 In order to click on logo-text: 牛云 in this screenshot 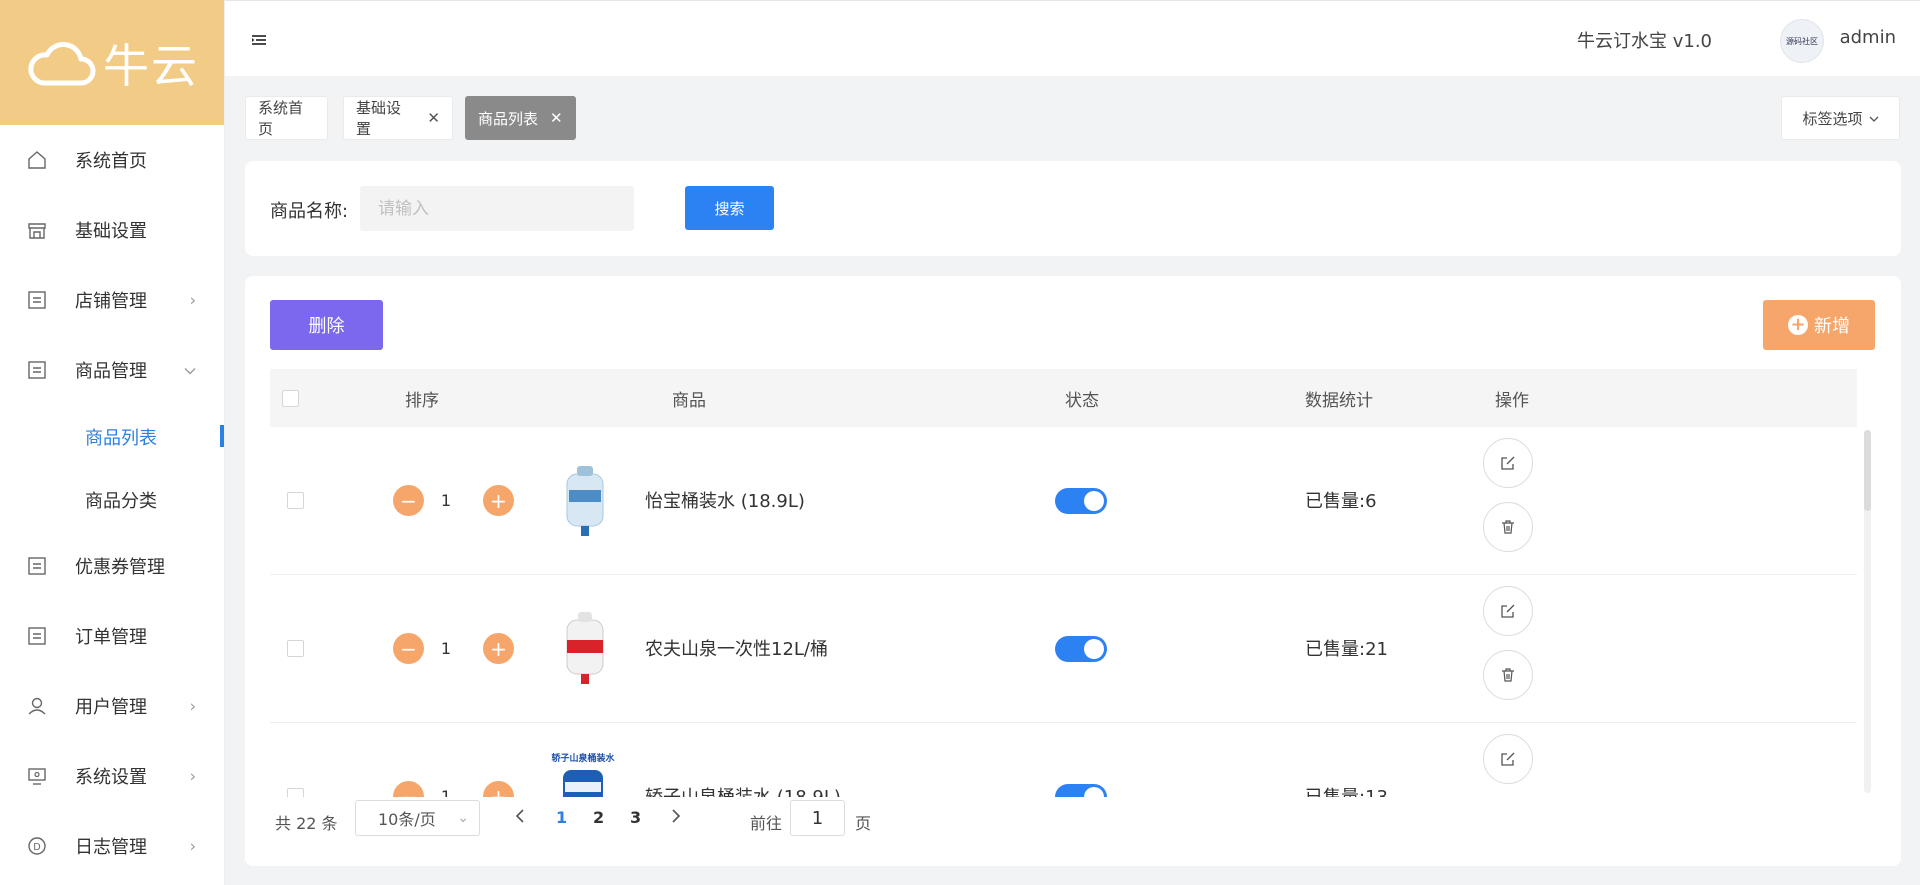, I will do `click(151, 65)`.